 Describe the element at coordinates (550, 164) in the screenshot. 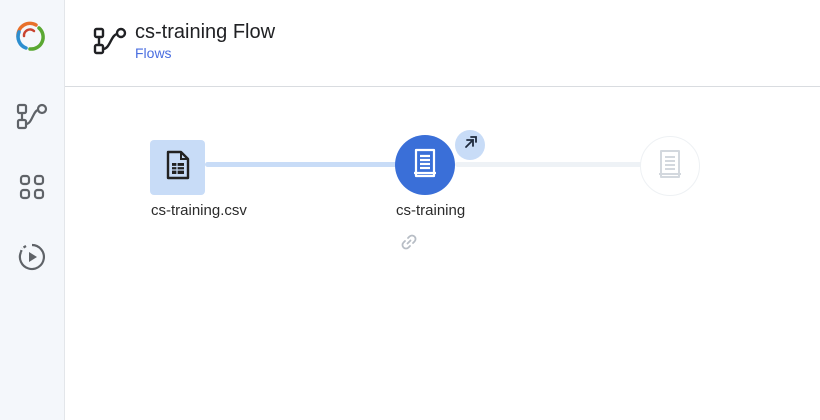

I see `flow-edge-placeholder` at that location.